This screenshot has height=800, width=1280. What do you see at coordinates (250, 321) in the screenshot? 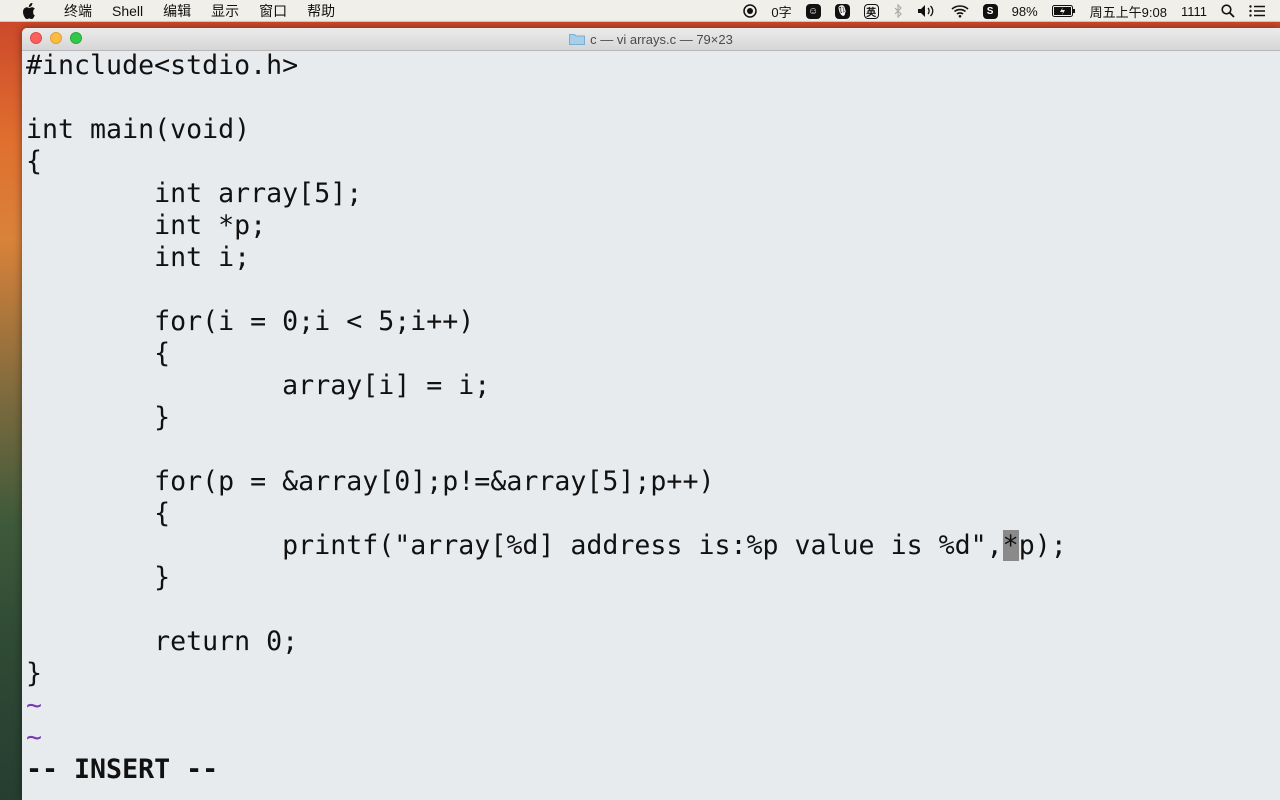
I see `code-line: for(i = 0;i < 5;i++)` at bounding box center [250, 321].